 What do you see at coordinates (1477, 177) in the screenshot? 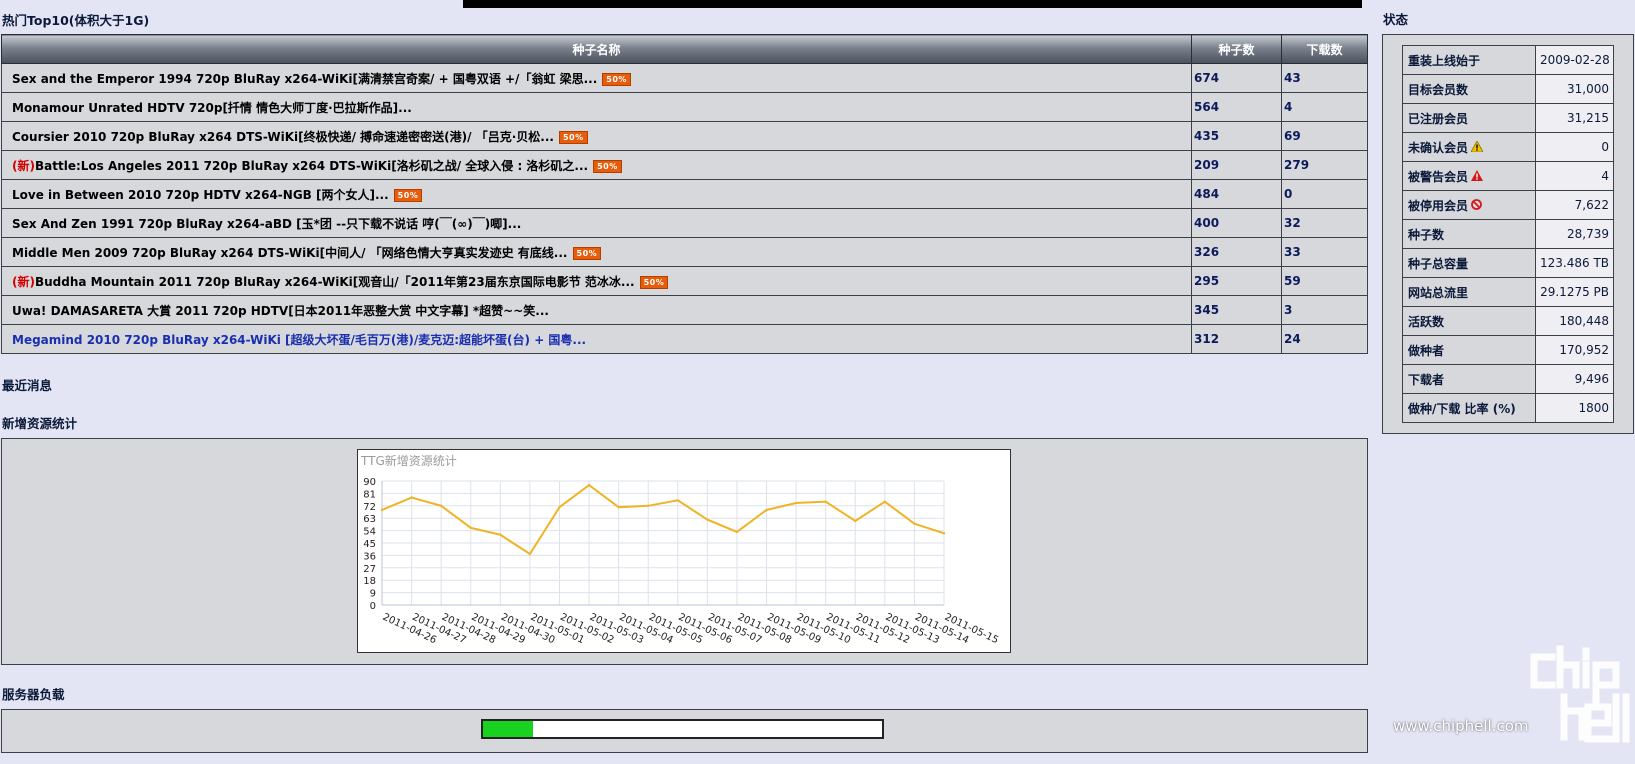
I see `alert-icon` at bounding box center [1477, 177].